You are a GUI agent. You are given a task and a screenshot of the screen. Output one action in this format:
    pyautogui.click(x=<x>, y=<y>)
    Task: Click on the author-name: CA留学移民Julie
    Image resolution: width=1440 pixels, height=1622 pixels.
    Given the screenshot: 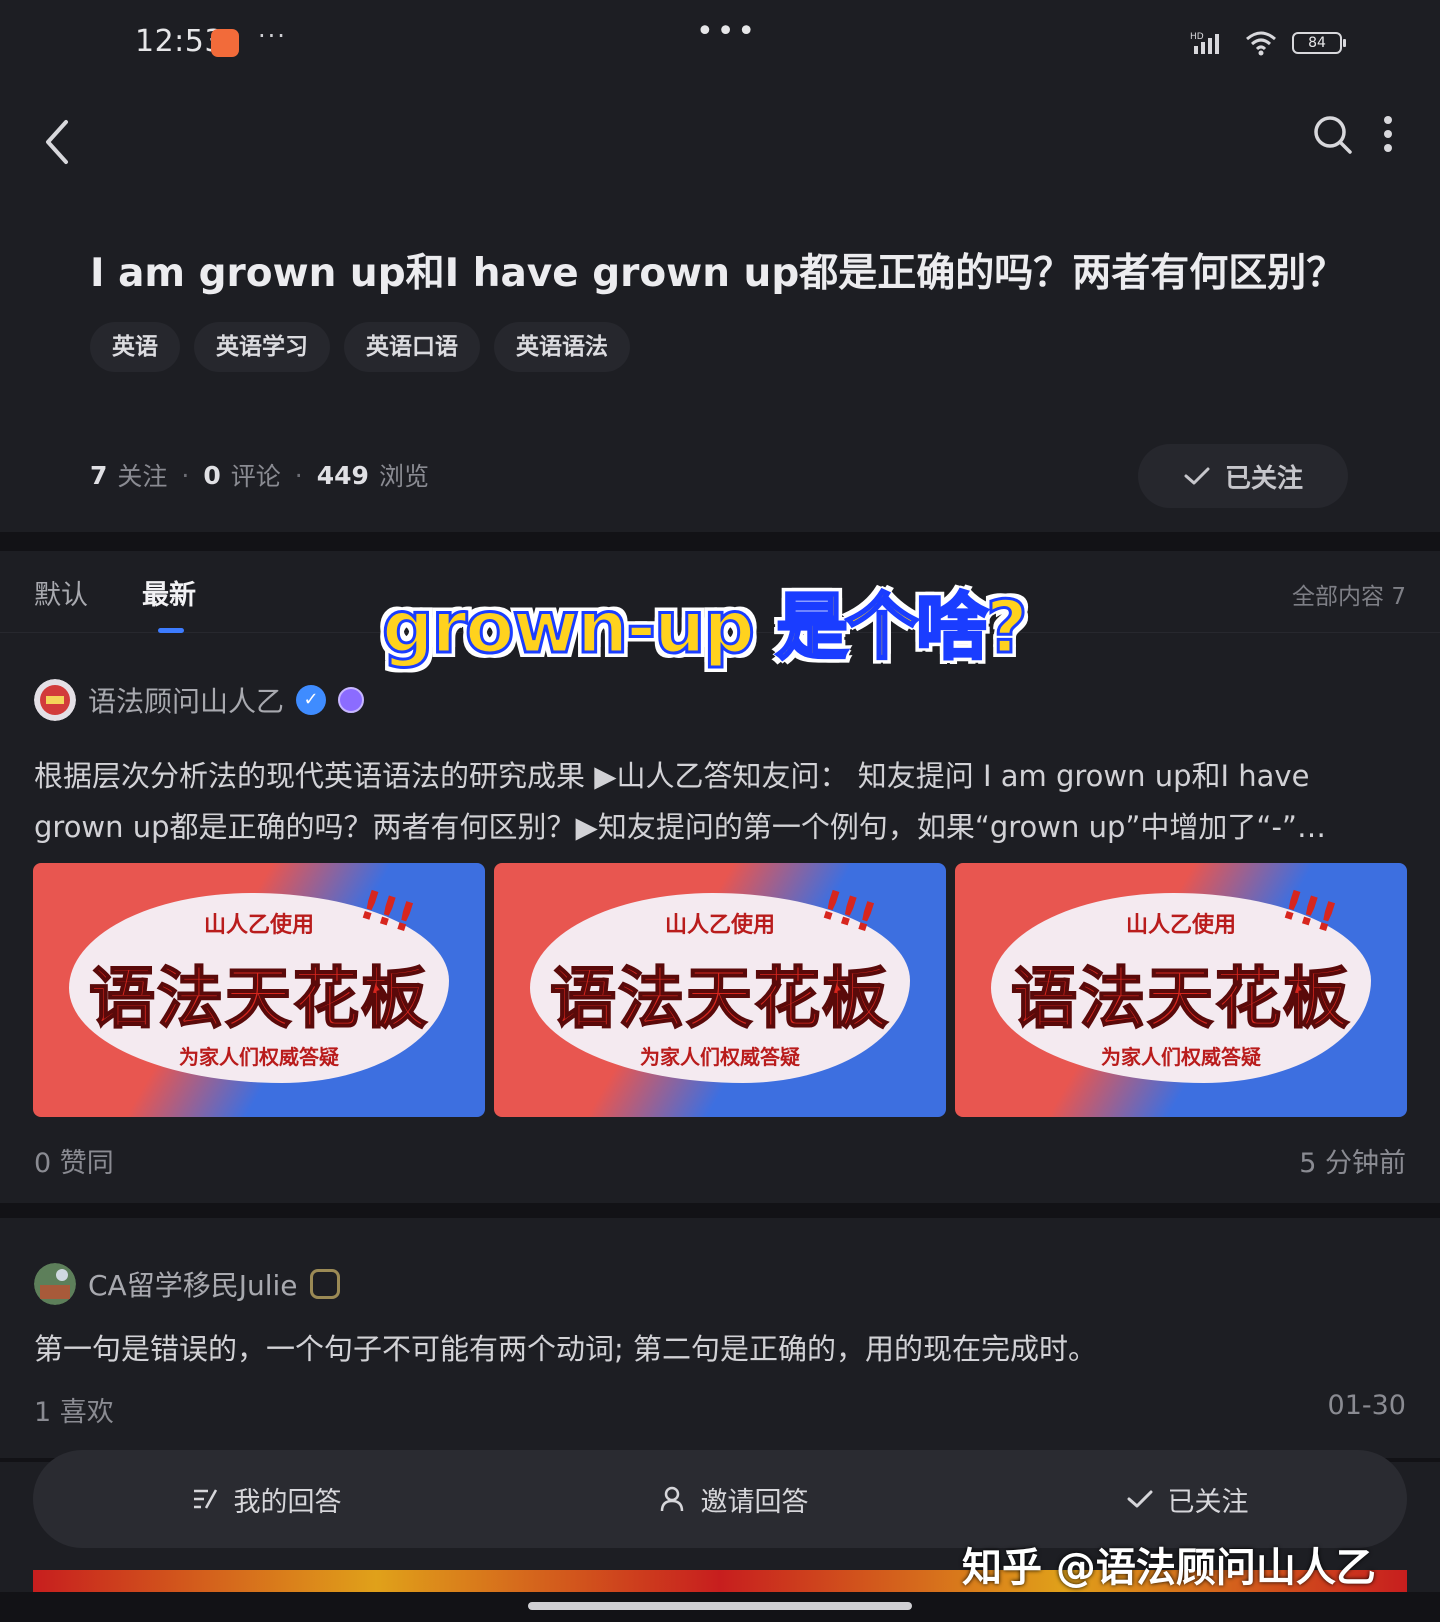 What is the action you would take?
    pyautogui.click(x=193, y=1284)
    